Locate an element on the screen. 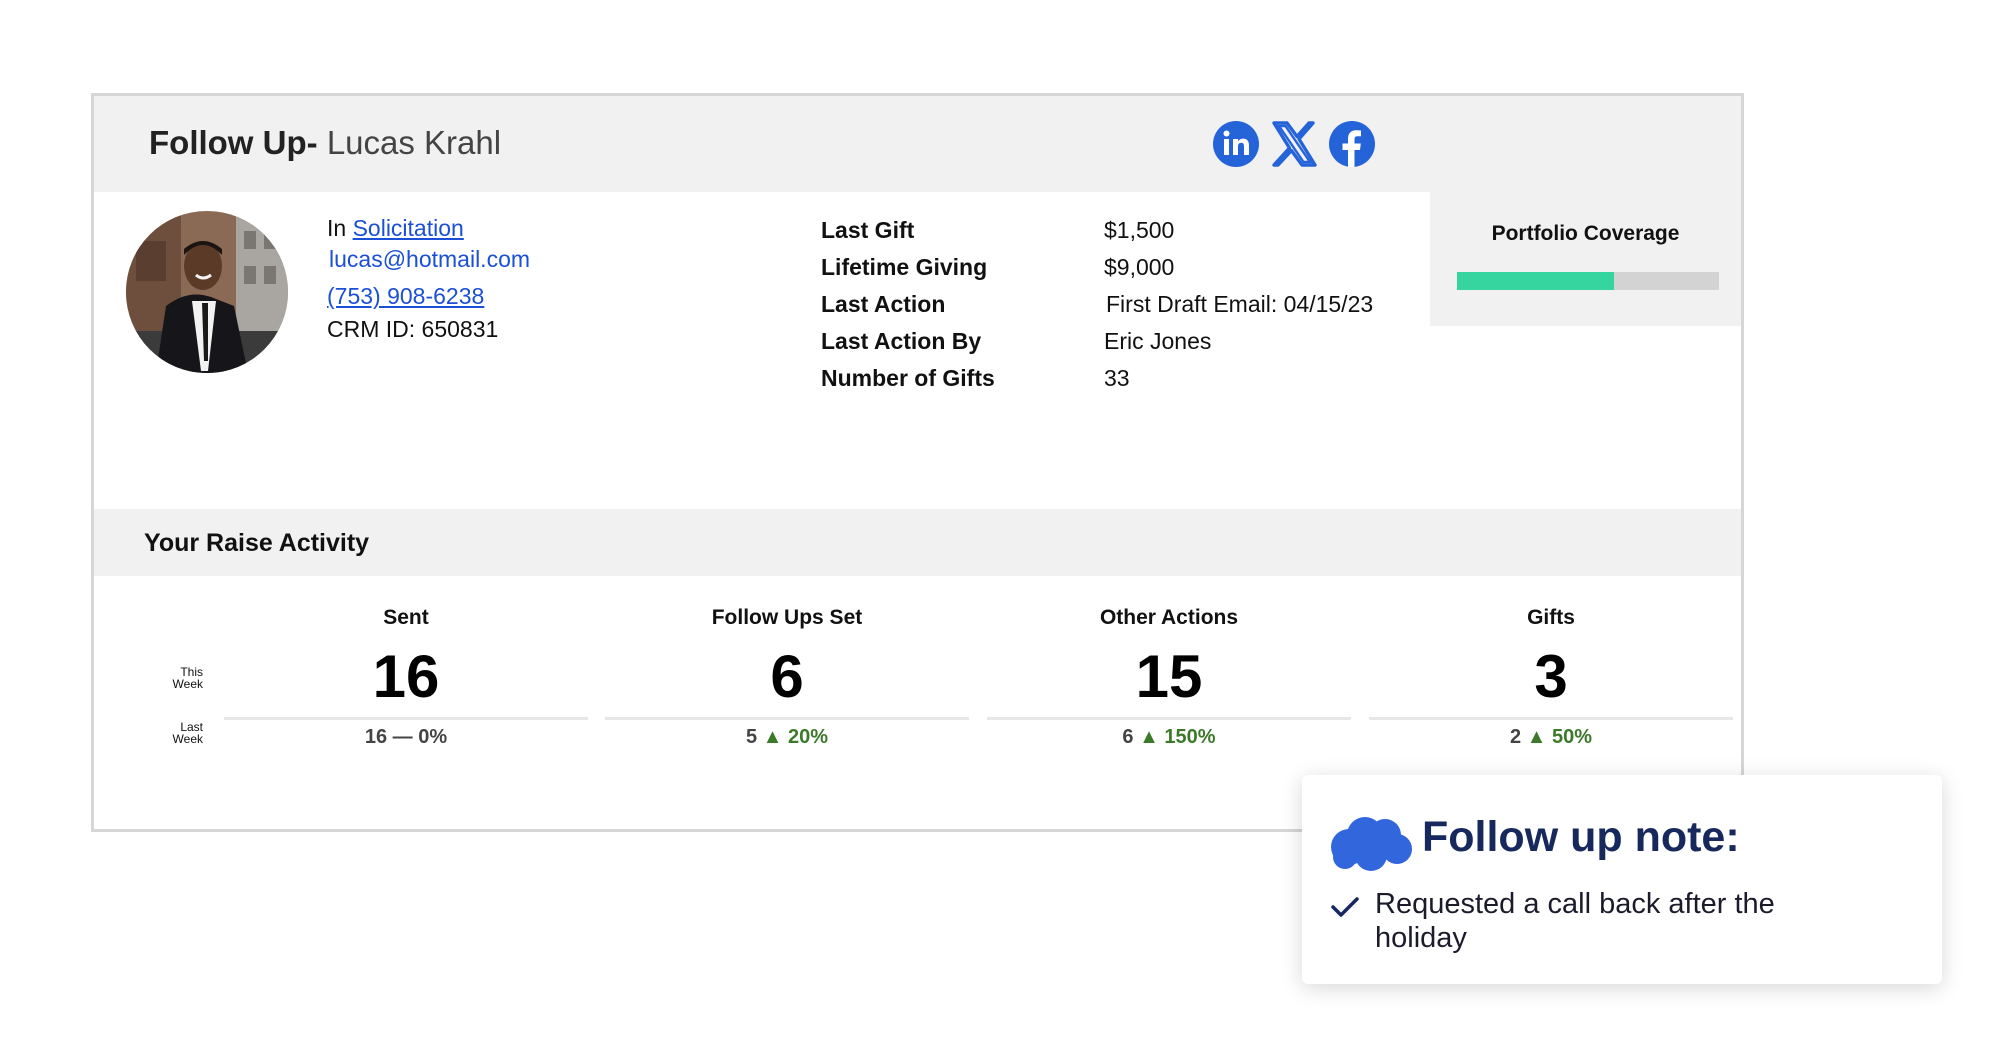 This screenshot has height=1064, width=2000. stat-follow-ups-set: Follow Ups Set 6 5 ▲ 20% is located at coordinates (787, 677).